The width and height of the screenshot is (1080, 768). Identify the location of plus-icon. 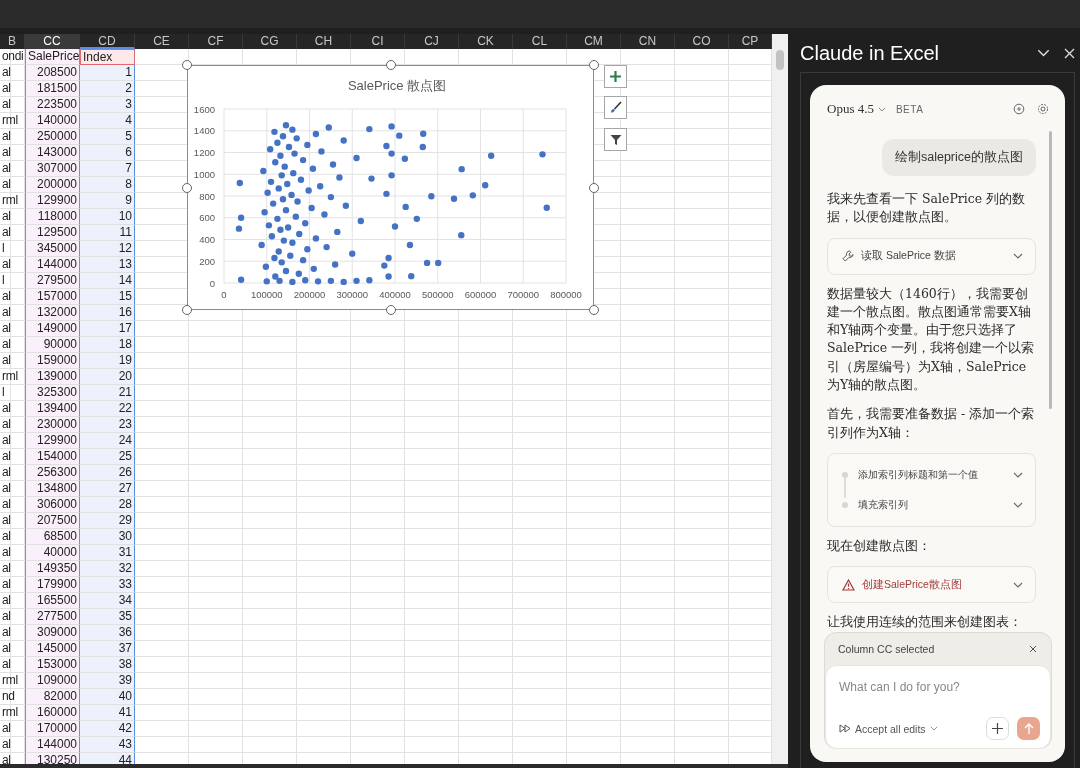
(997, 728).